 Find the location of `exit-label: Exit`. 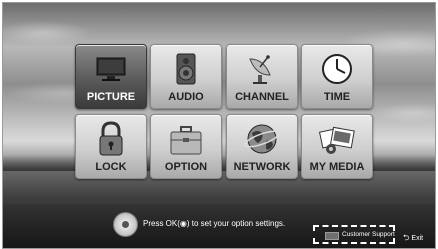

exit-label: Exit is located at coordinates (417, 238).